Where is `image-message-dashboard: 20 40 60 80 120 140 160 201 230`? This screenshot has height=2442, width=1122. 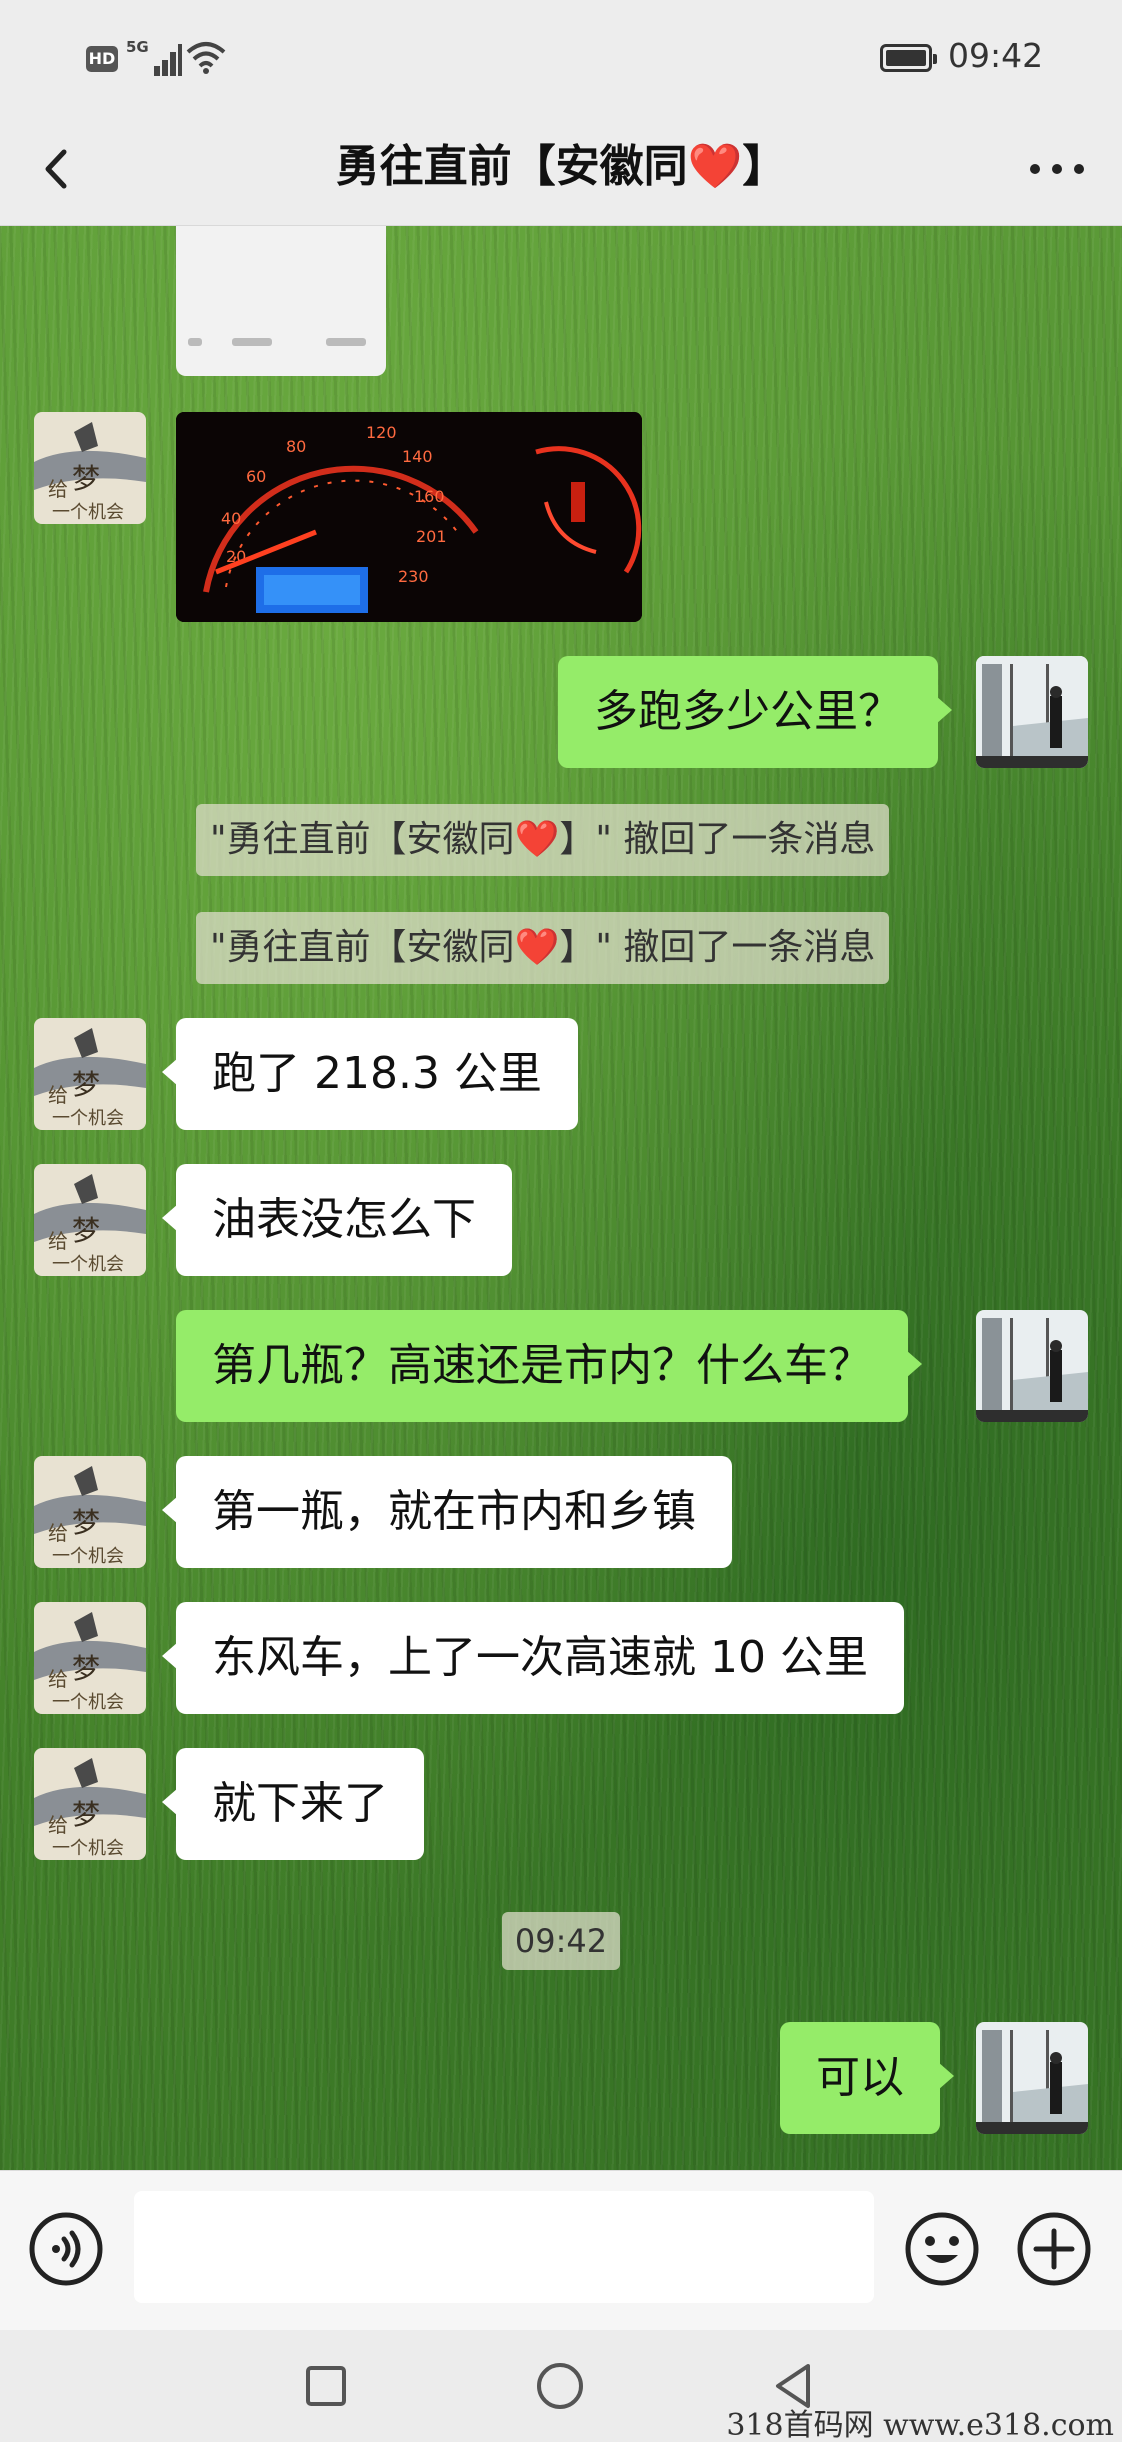
image-message-dashboard: 20 40 60 80 120 140 160 201 230 is located at coordinates (409, 517).